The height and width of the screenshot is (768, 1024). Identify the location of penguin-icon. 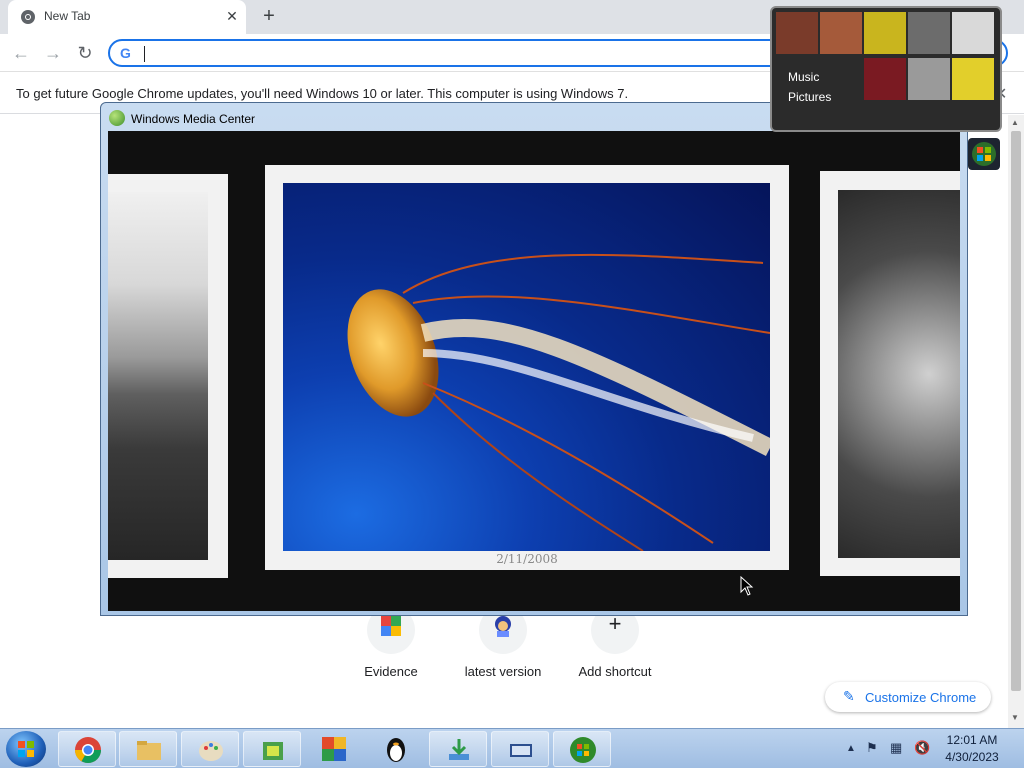
(396, 750).